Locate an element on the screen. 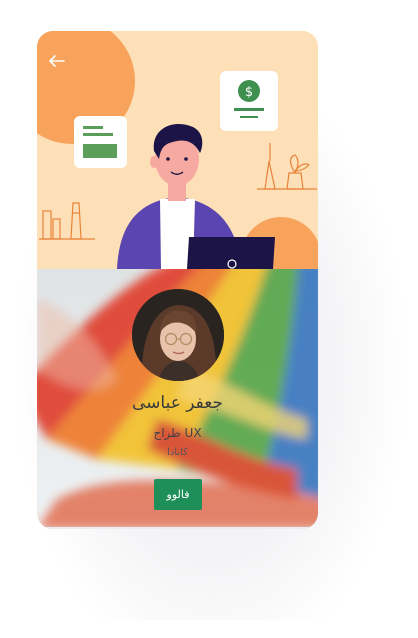 This screenshot has height=638, width=418. avatar is located at coordinates (178, 335).